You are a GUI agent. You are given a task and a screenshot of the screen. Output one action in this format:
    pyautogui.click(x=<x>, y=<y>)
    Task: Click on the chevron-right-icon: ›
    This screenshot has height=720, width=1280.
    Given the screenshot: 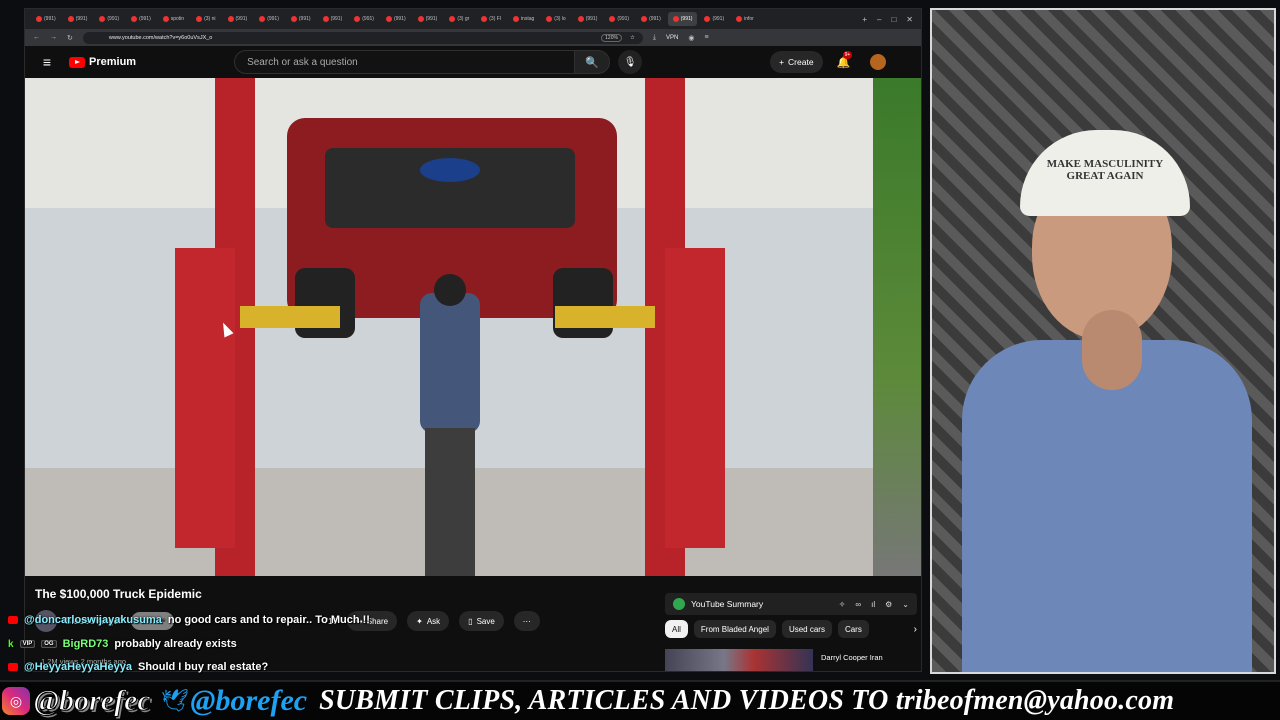 What is the action you would take?
    pyautogui.click(x=915, y=629)
    